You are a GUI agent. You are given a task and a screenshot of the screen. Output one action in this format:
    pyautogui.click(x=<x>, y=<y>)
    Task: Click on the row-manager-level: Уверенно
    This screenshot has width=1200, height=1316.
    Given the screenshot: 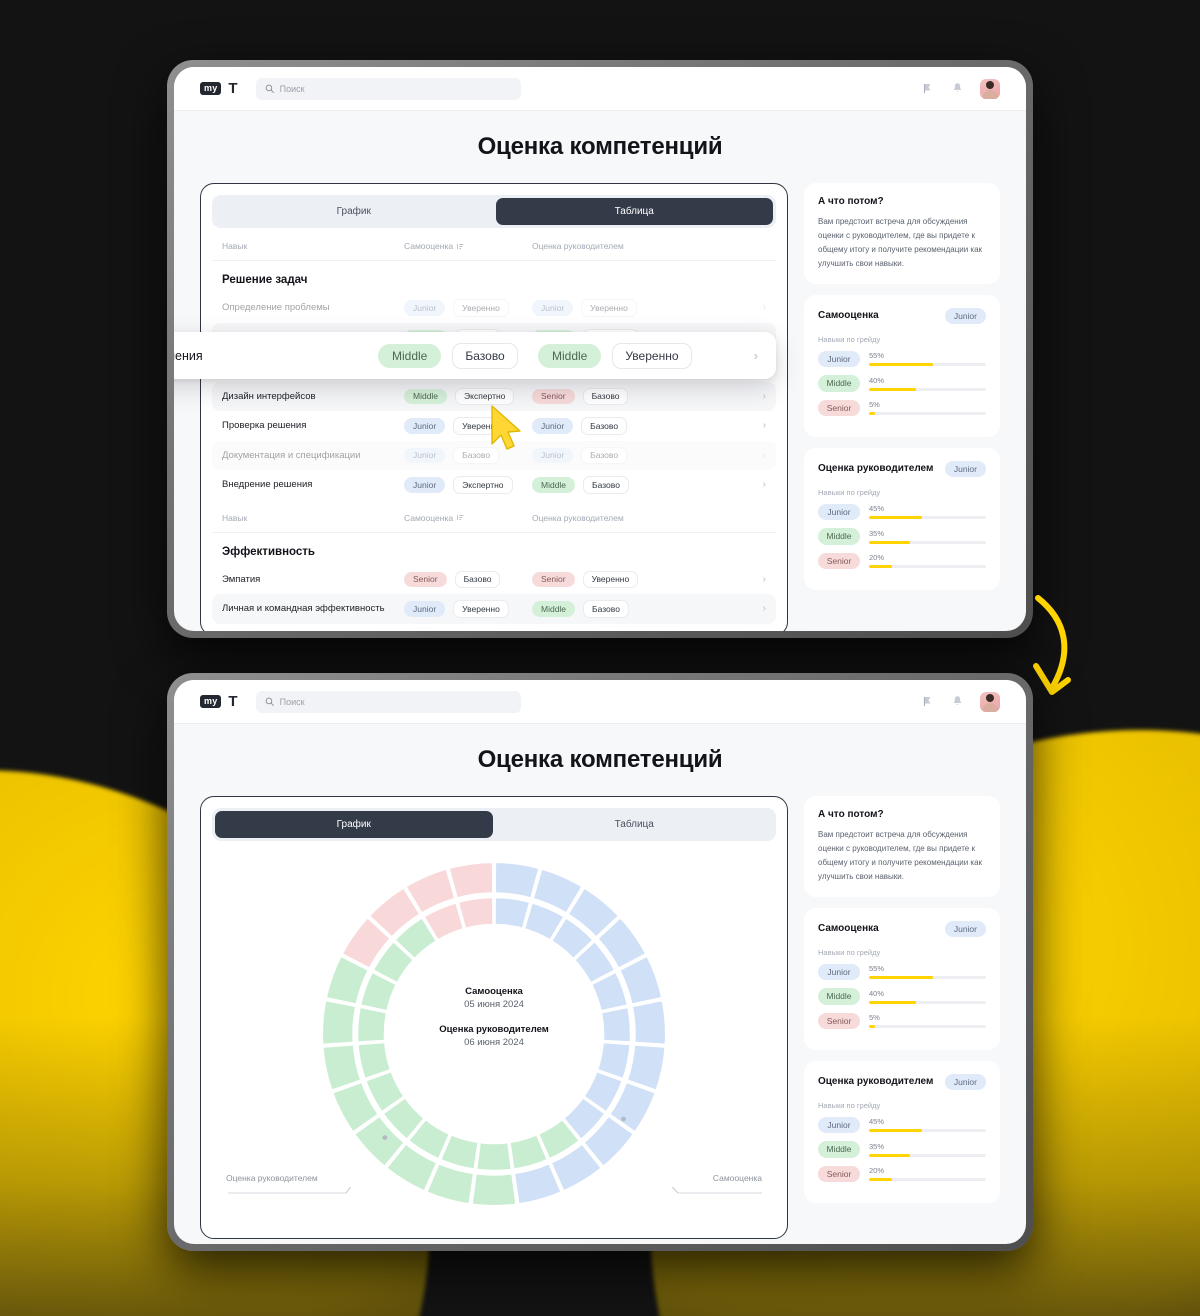 What is the action you would take?
    pyautogui.click(x=609, y=308)
    